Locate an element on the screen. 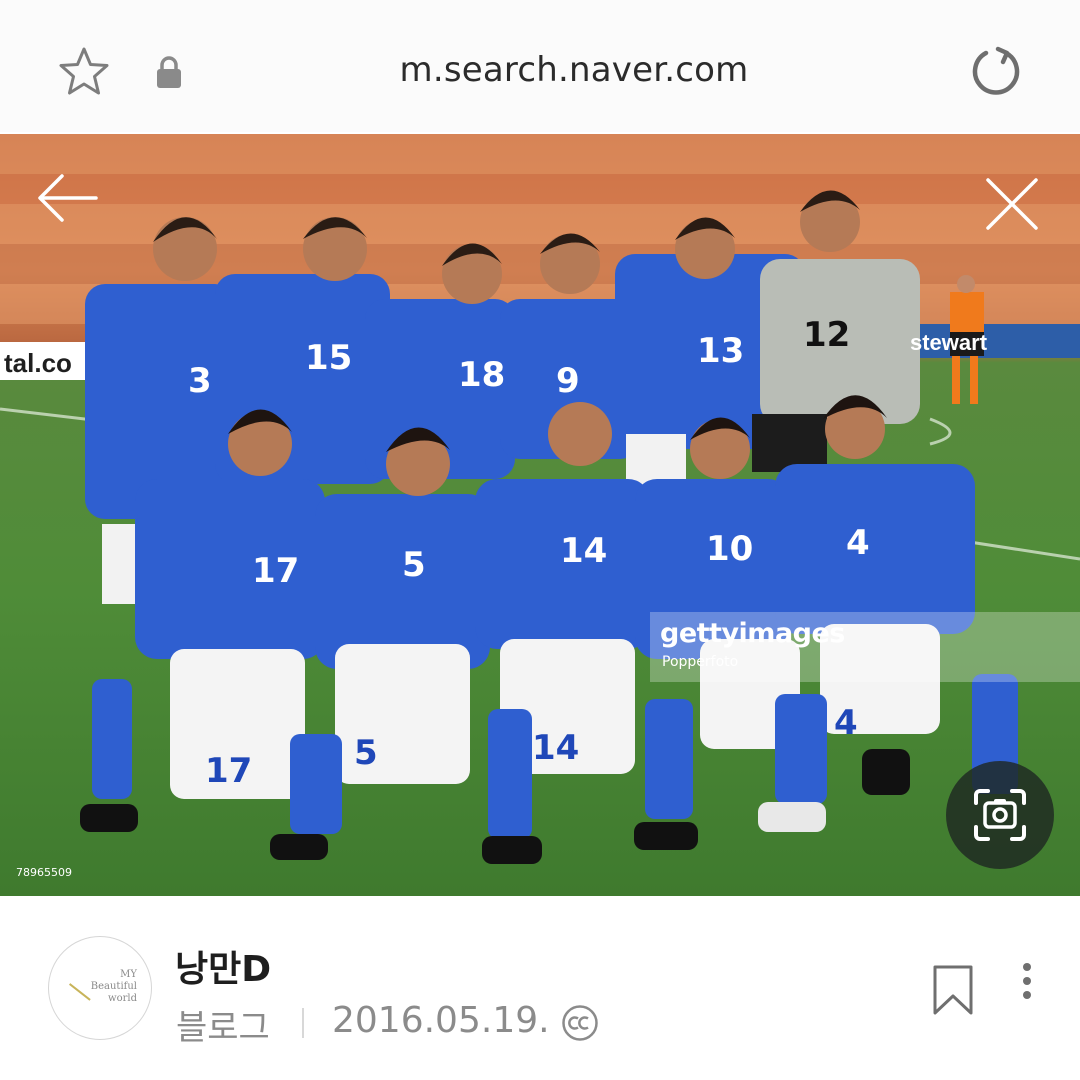 The height and width of the screenshot is (1080, 1080). source-type: 블로그 is located at coordinates (223, 1028).